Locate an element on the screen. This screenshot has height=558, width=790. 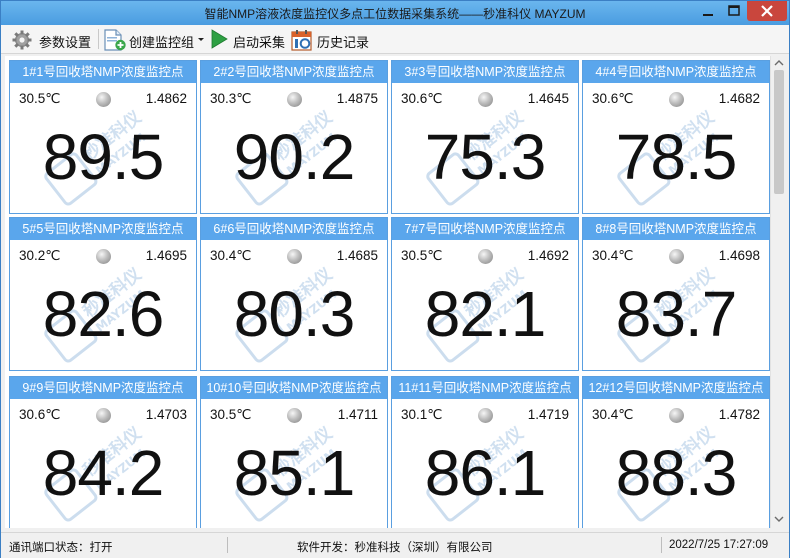
monitor-card: 2#2号回收塔NMP浓度监控点 30.3℃ 1.4875 秒准科仪 MAYZUM 90.2 is located at coordinates (294, 137).